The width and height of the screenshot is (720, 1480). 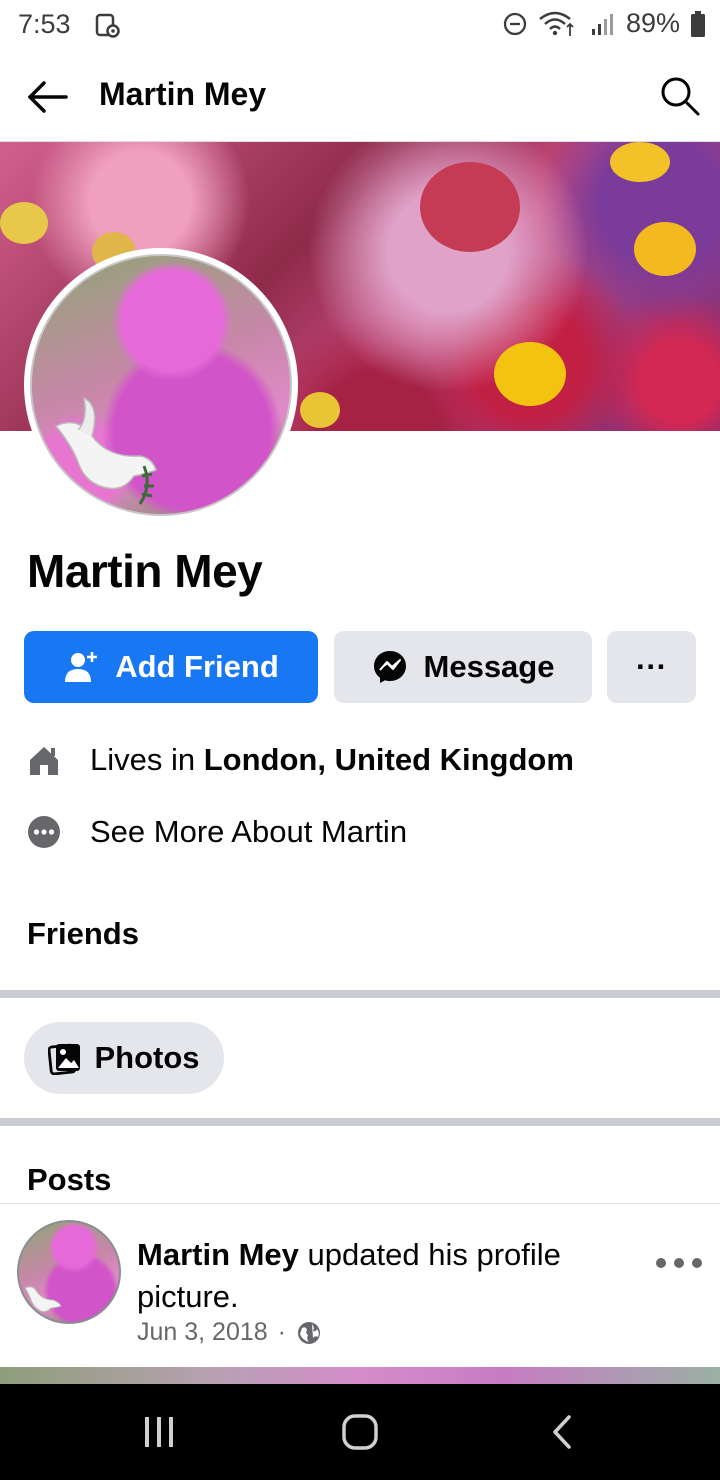 What do you see at coordinates (107, 25) in the screenshot?
I see `screen-record-icon` at bounding box center [107, 25].